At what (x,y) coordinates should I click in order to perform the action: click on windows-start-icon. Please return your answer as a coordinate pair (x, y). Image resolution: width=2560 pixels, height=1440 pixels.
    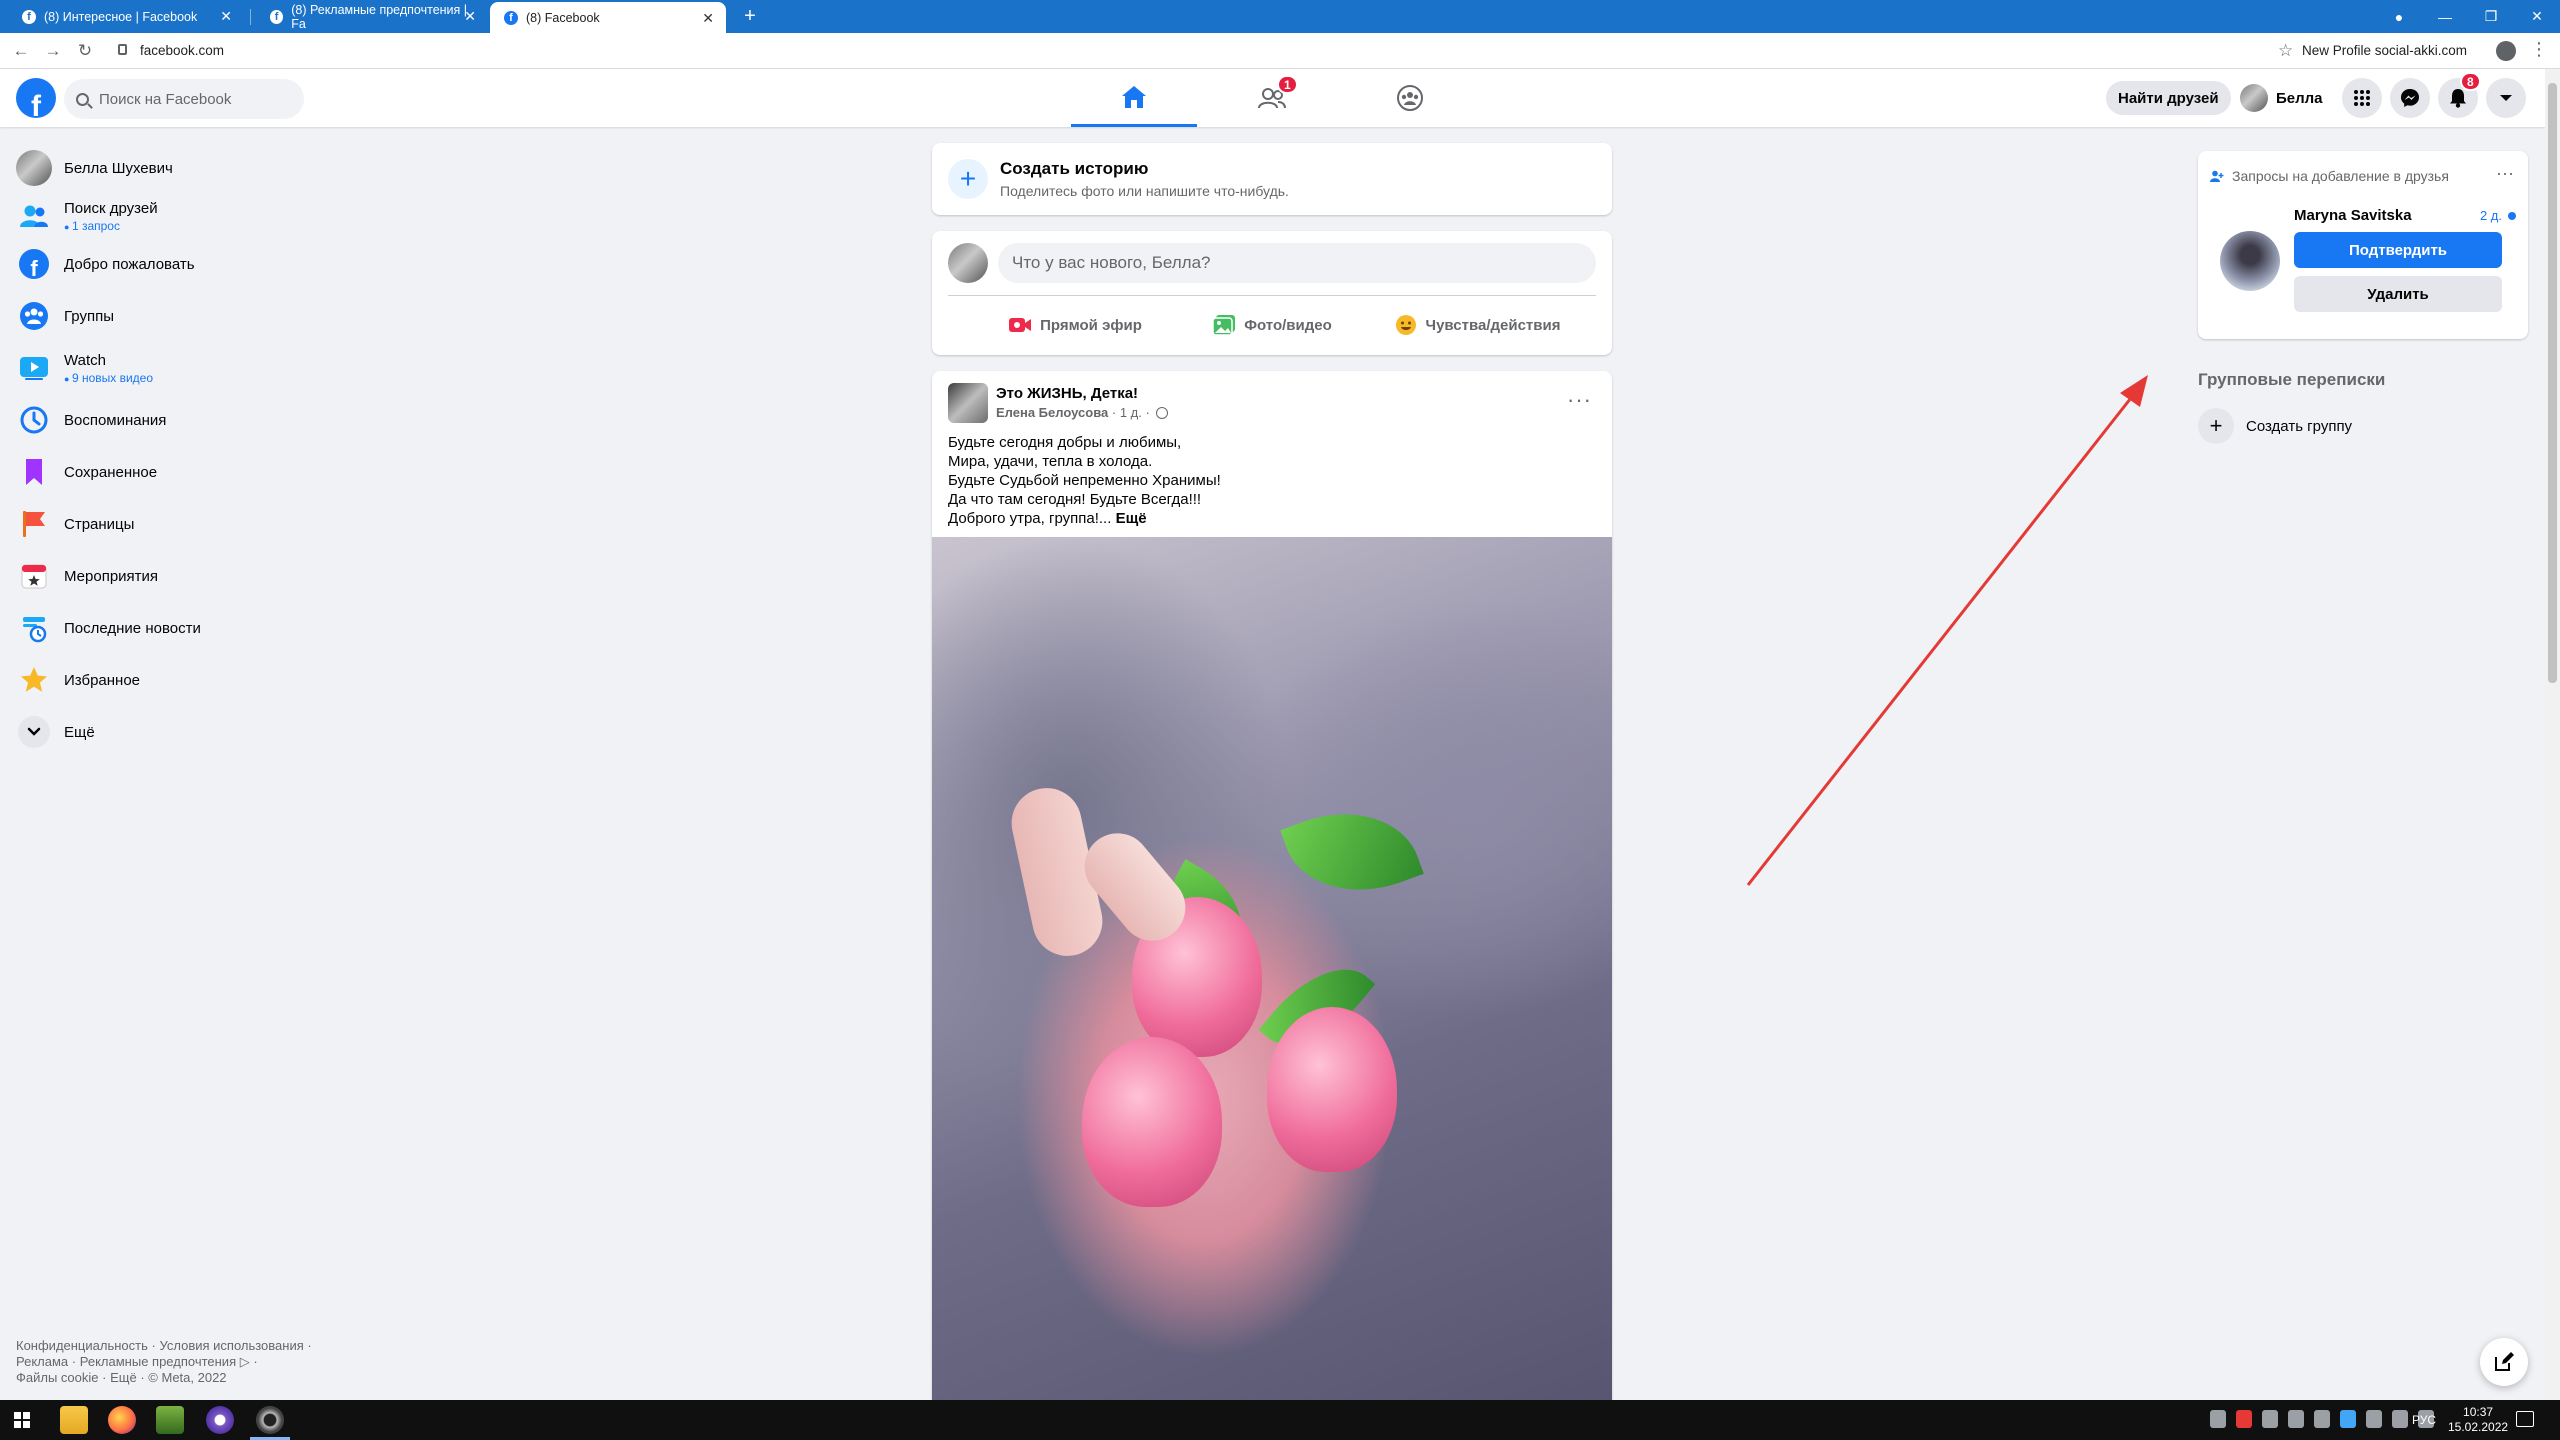
    Looking at the image, I should click on (22, 1420).